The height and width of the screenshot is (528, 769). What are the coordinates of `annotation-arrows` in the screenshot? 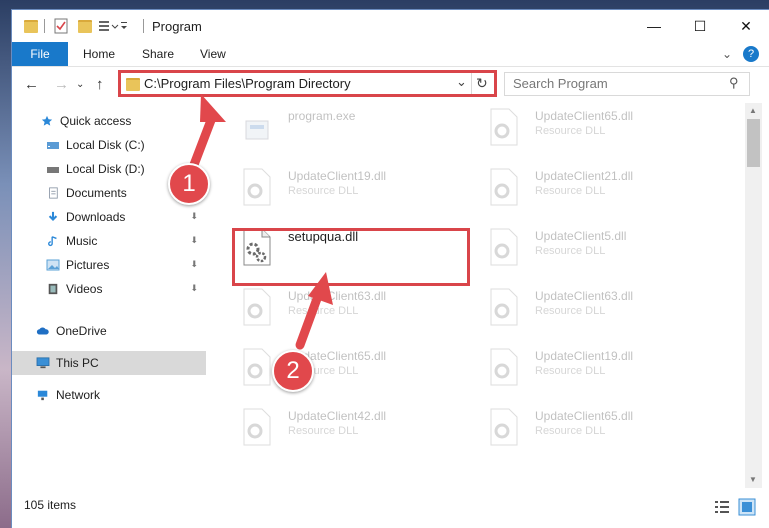 It's located at (260, 222).